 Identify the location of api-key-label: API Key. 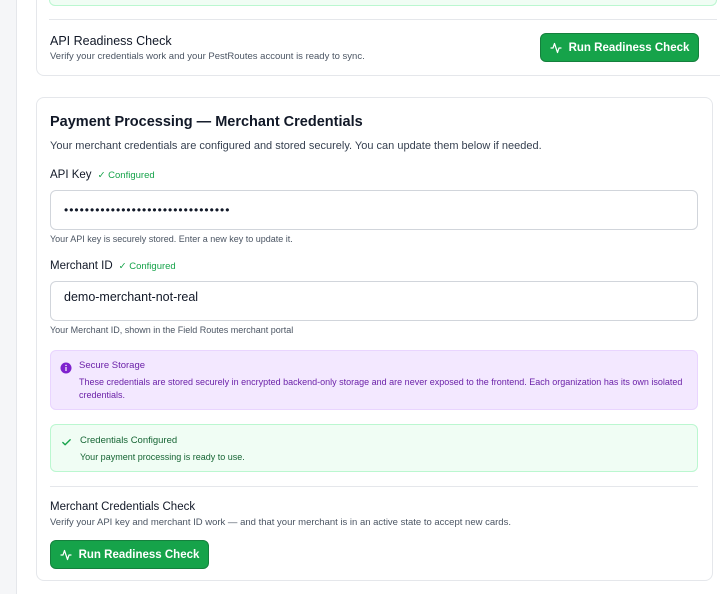
(71, 175).